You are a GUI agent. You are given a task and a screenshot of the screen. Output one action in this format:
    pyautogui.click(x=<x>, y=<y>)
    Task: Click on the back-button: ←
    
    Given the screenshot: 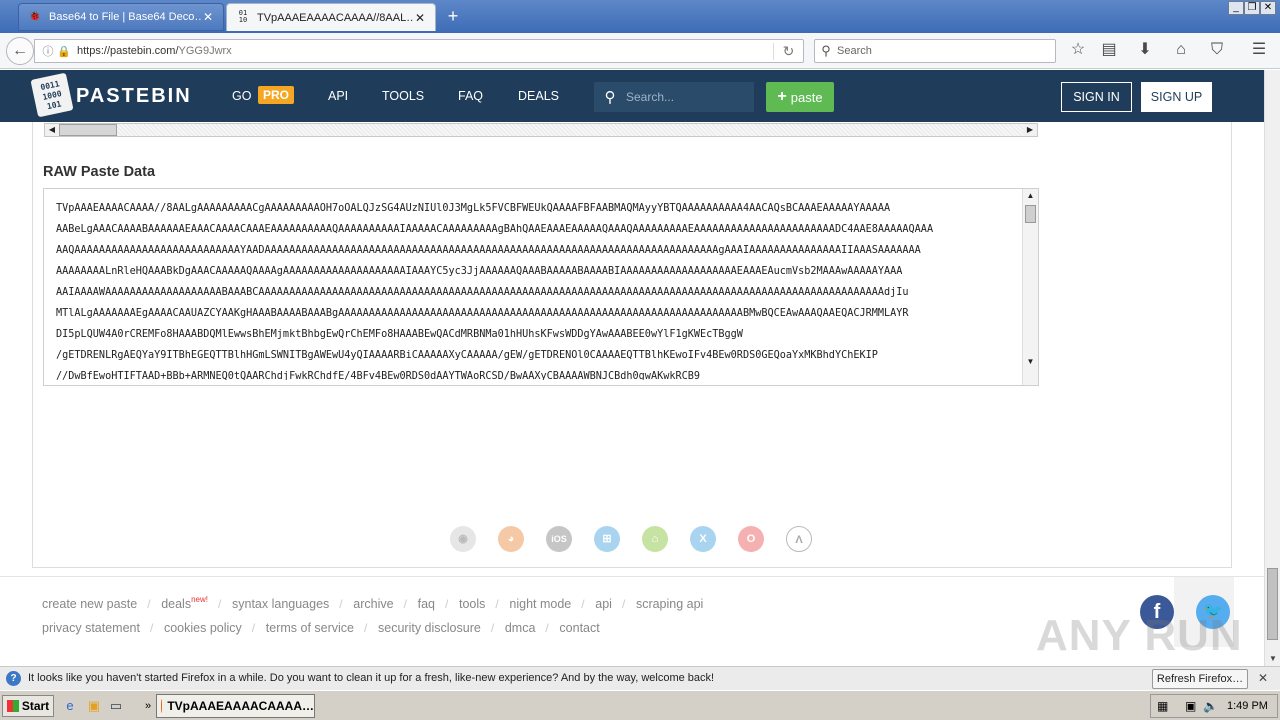 What is the action you would take?
    pyautogui.click(x=20, y=51)
    